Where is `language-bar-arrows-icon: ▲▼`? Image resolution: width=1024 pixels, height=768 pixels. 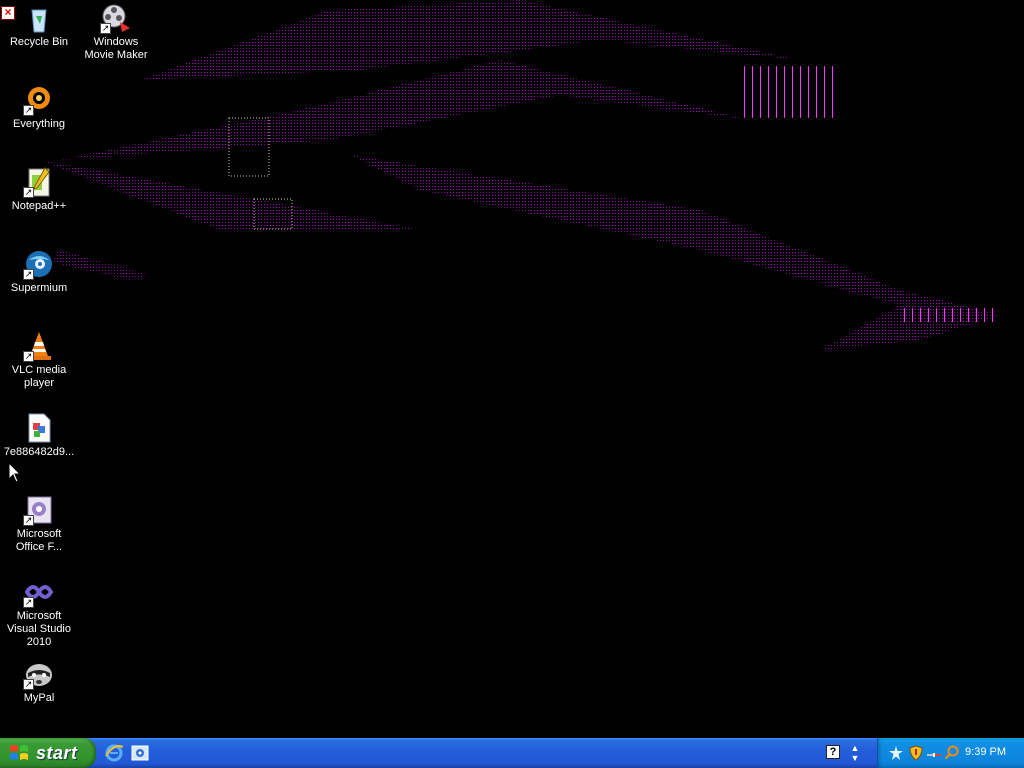
language-bar-arrows-icon: ▲▼ is located at coordinates (855, 753).